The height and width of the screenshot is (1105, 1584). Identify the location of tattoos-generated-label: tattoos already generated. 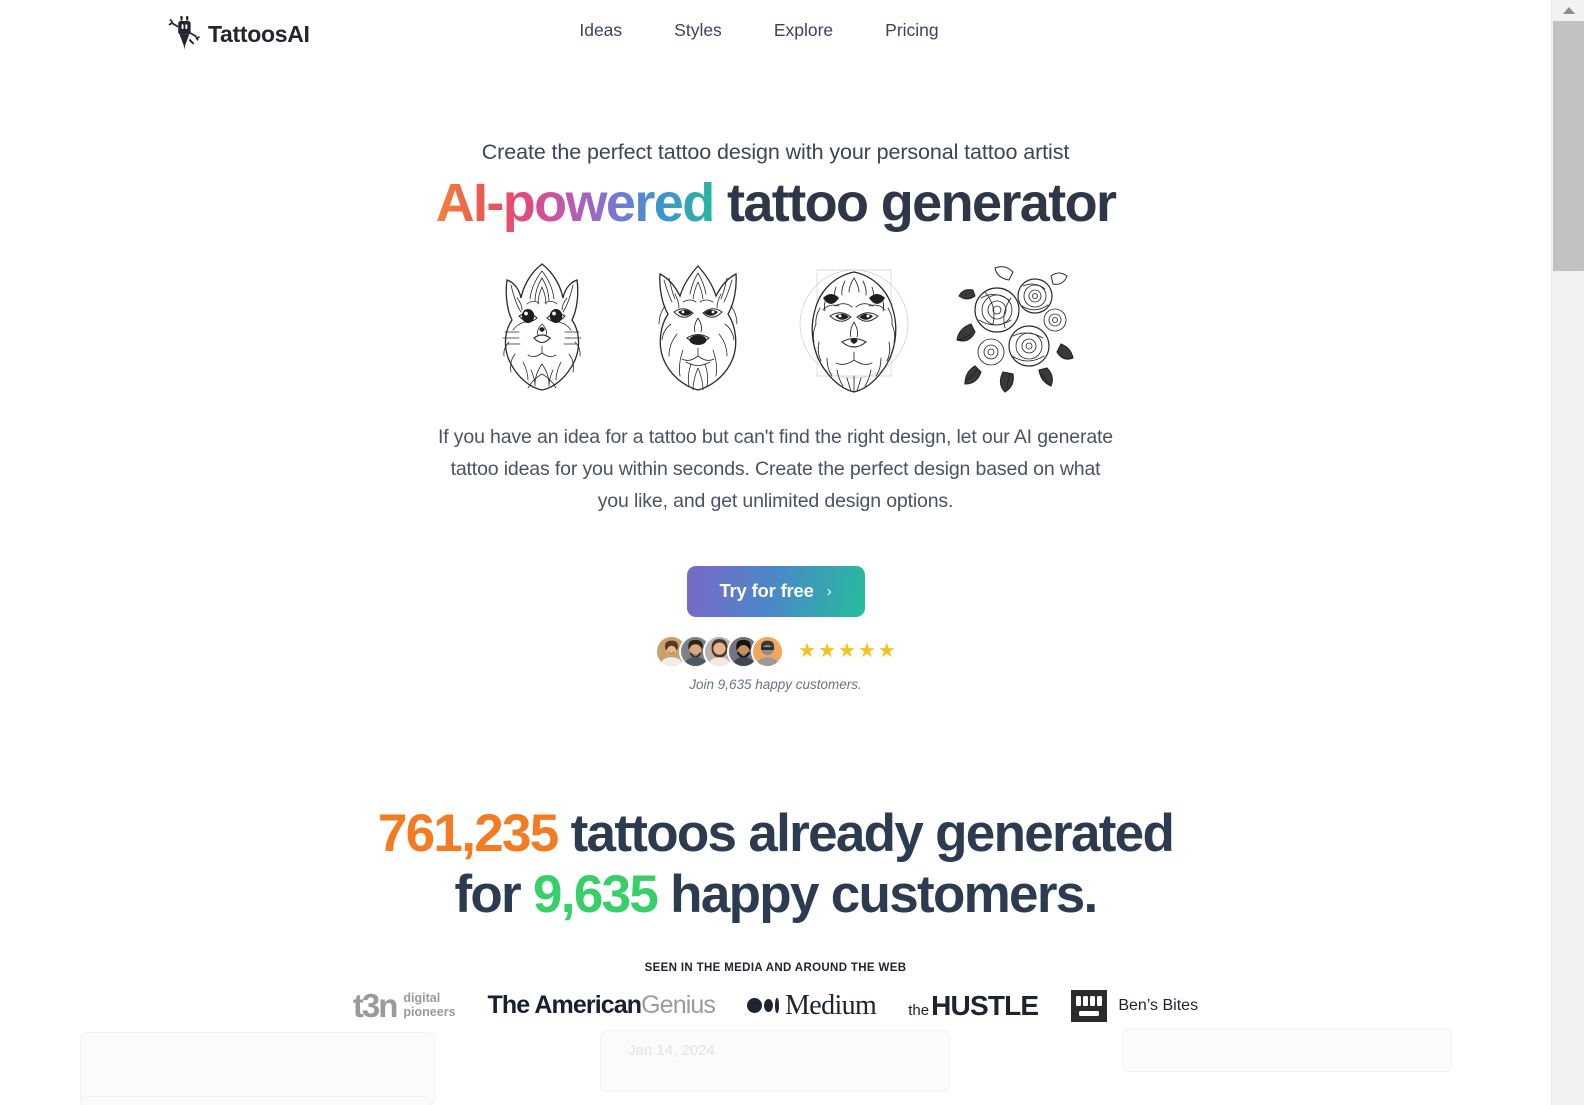
(866, 833).